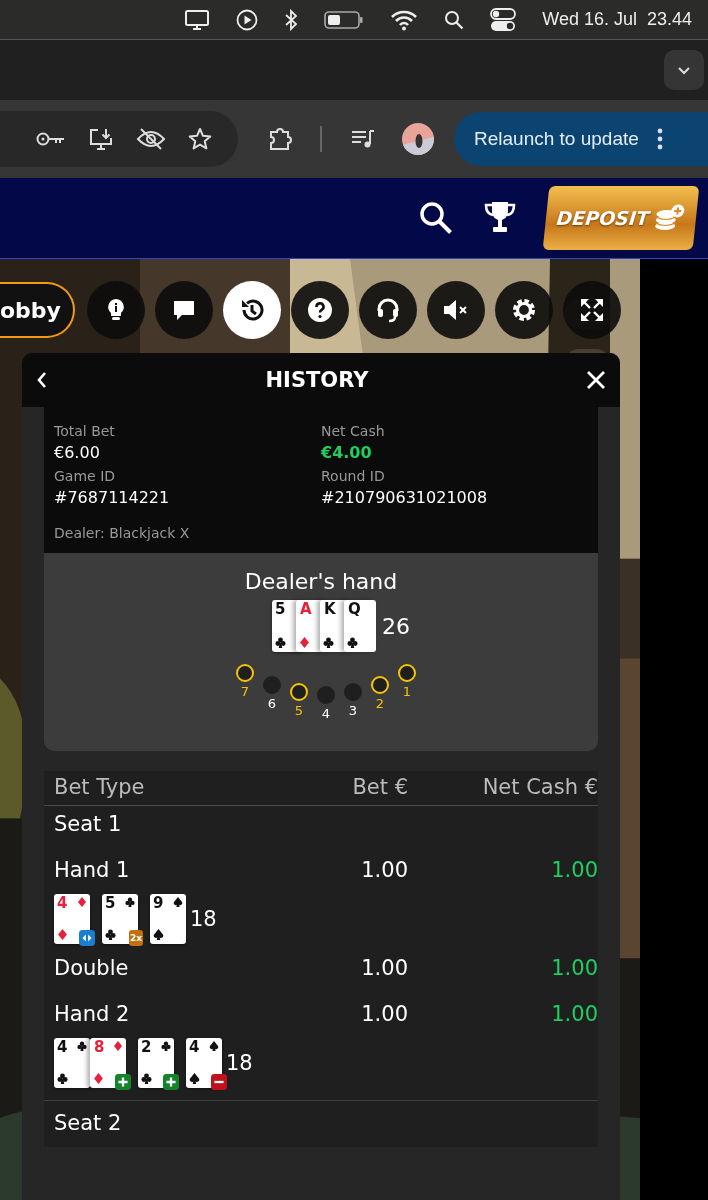  I want to click on profile-avatar-icon, so click(418, 139).